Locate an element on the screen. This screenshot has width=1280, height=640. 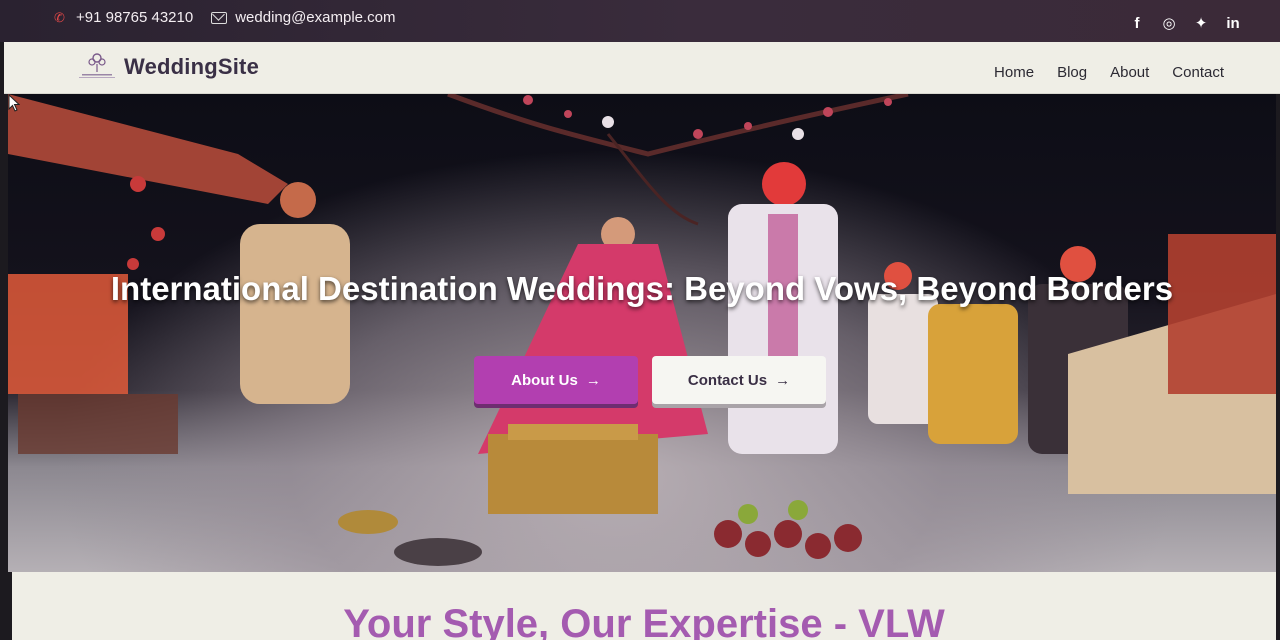
contact-us-label: Contact Us is located at coordinates (727, 380).